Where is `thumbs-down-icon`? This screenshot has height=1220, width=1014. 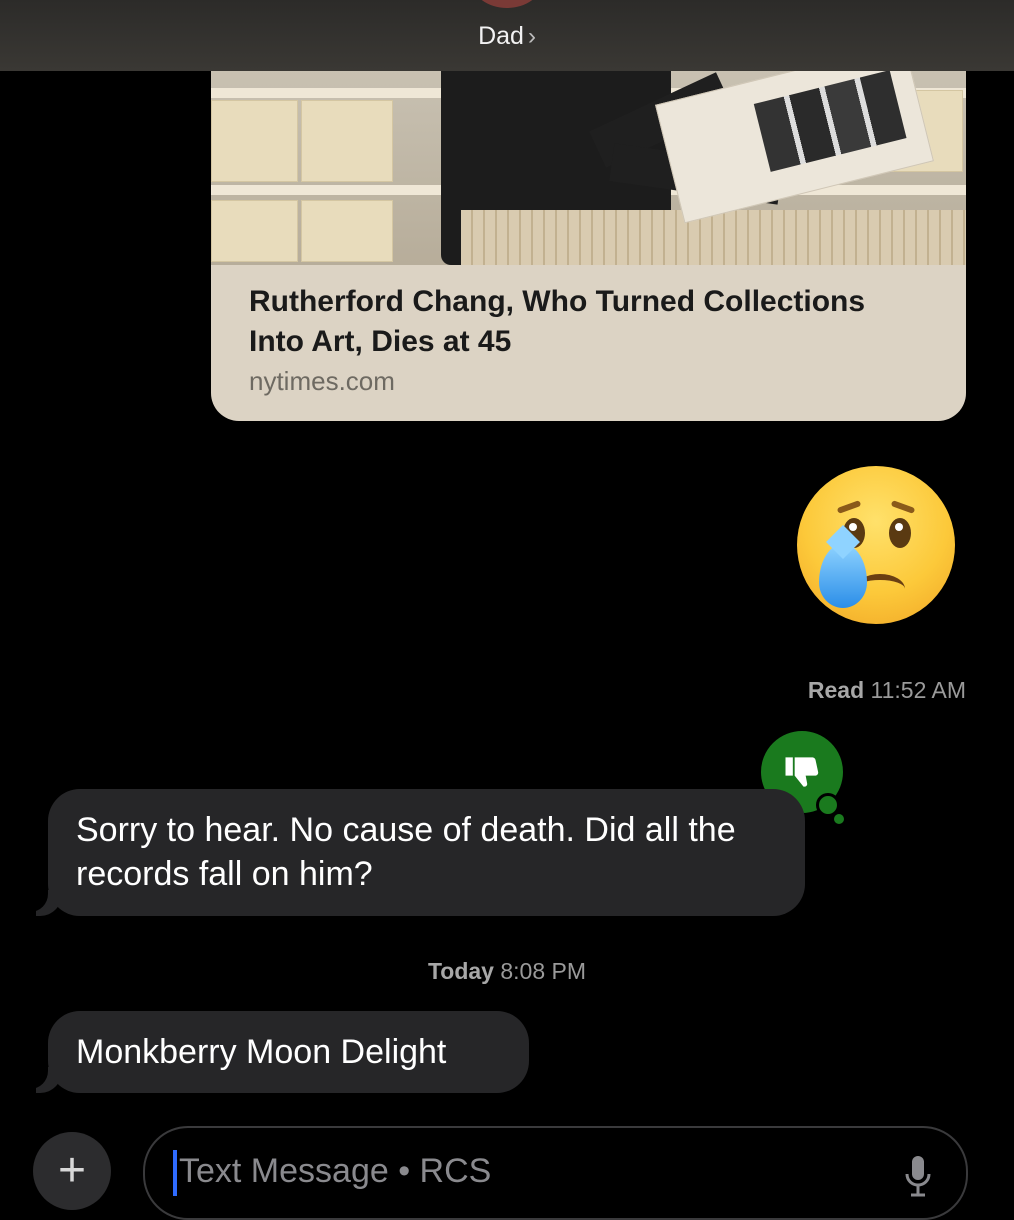 thumbs-down-icon is located at coordinates (802, 772).